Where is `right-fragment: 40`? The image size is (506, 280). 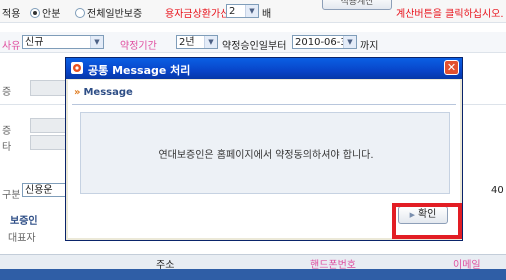
right-fragment: 40 is located at coordinates (497, 190).